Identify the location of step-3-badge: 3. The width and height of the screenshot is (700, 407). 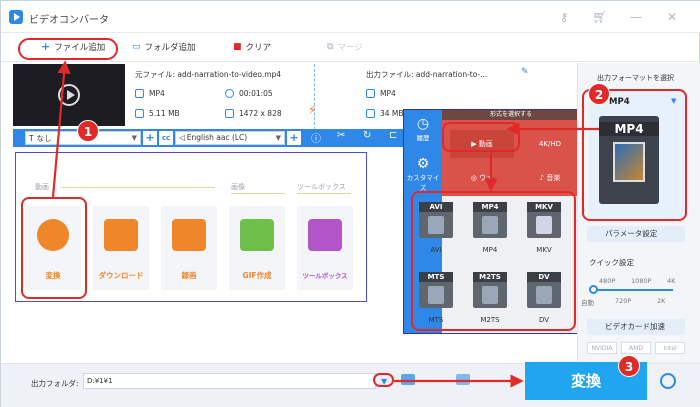
(629, 366).